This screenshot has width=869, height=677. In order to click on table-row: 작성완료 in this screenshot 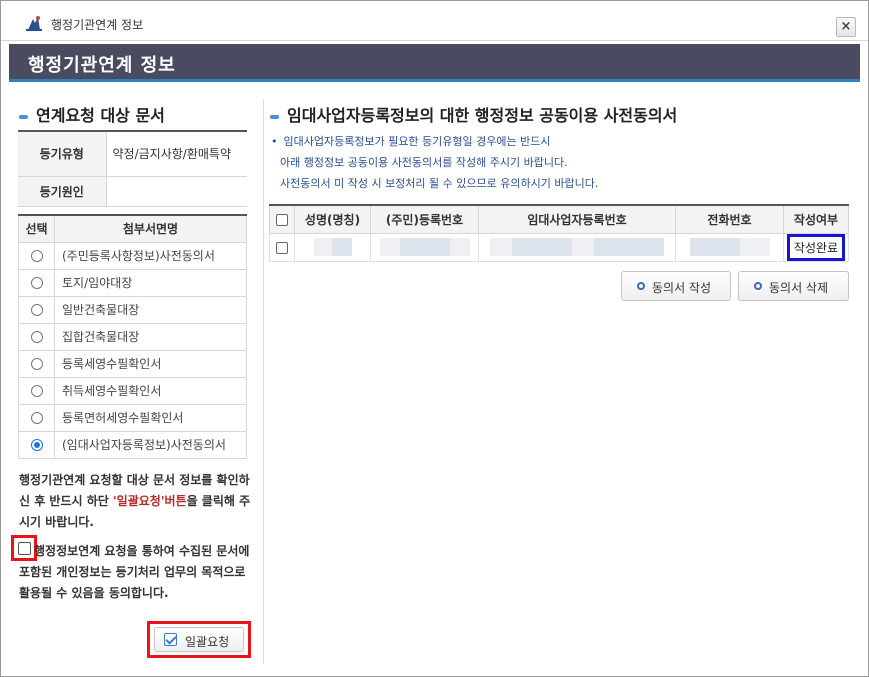, I will do `click(559, 247)`.